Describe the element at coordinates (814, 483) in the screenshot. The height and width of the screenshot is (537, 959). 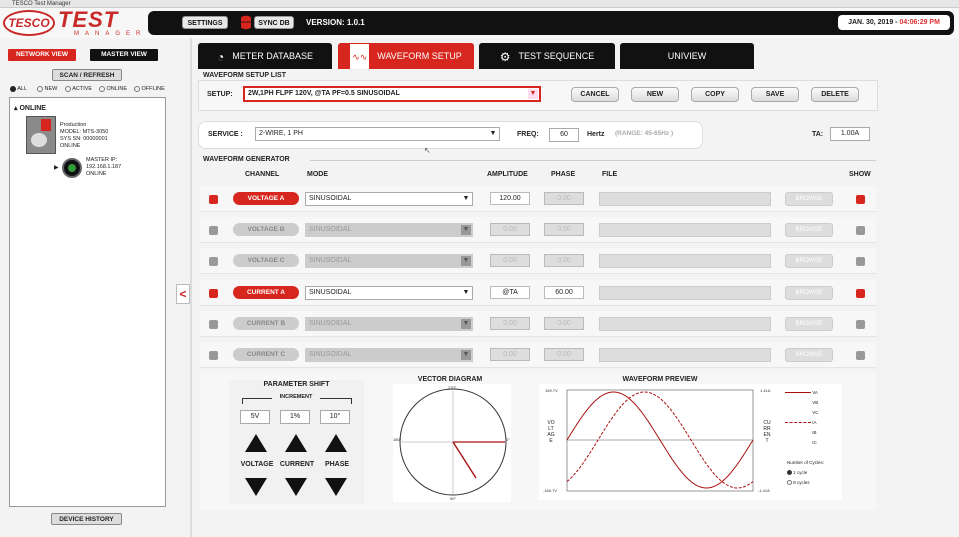
I see `radio-8-cycles: 8 cycles` at that location.